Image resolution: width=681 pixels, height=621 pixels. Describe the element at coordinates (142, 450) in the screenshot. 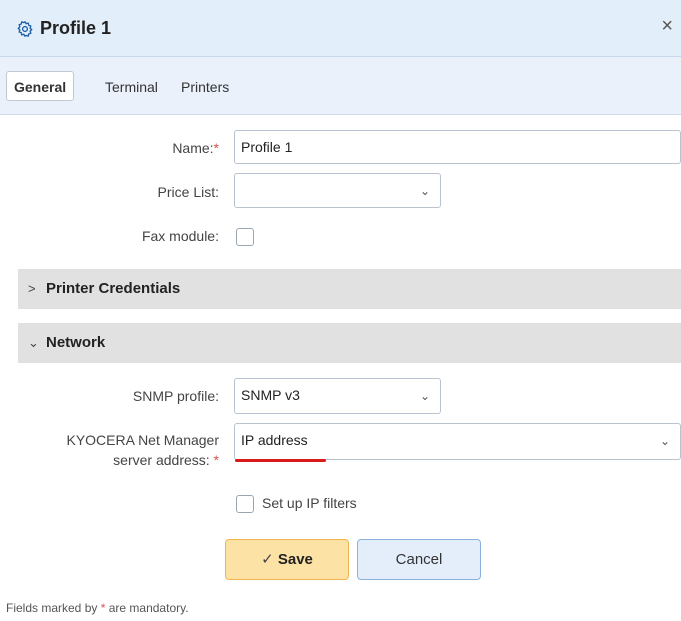

I see `kyocera-server-label: KYOCERA Net Manager server address: *` at that location.